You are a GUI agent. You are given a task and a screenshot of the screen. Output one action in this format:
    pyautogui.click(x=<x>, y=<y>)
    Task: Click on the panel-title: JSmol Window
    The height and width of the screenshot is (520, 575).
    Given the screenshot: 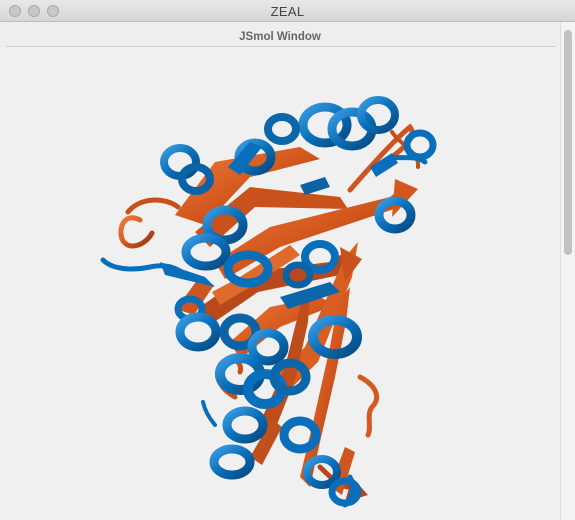 What is the action you would take?
    pyautogui.click(x=280, y=37)
    